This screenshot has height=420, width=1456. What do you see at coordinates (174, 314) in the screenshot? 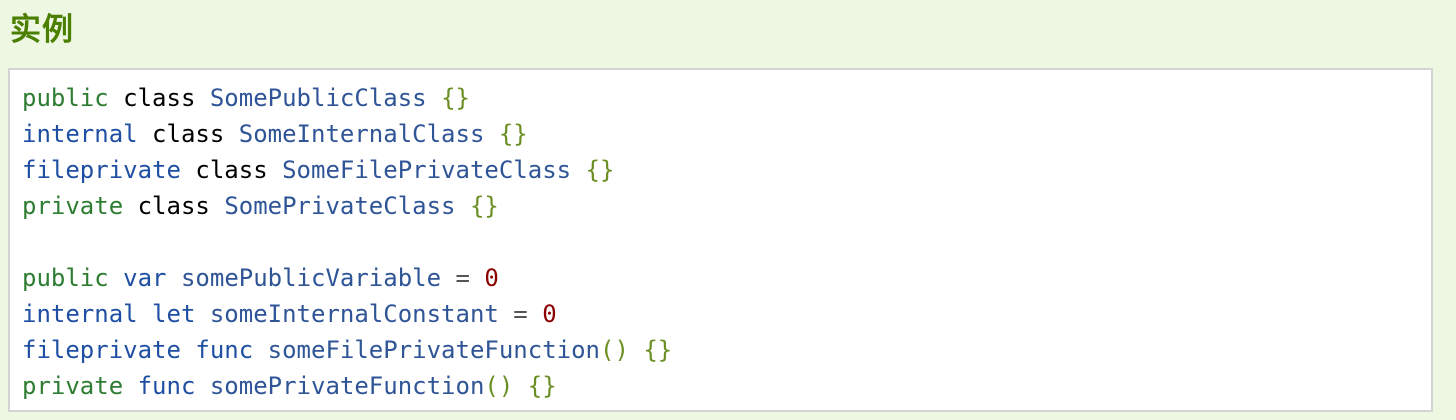
I see `declaration-keyword-token: let` at bounding box center [174, 314].